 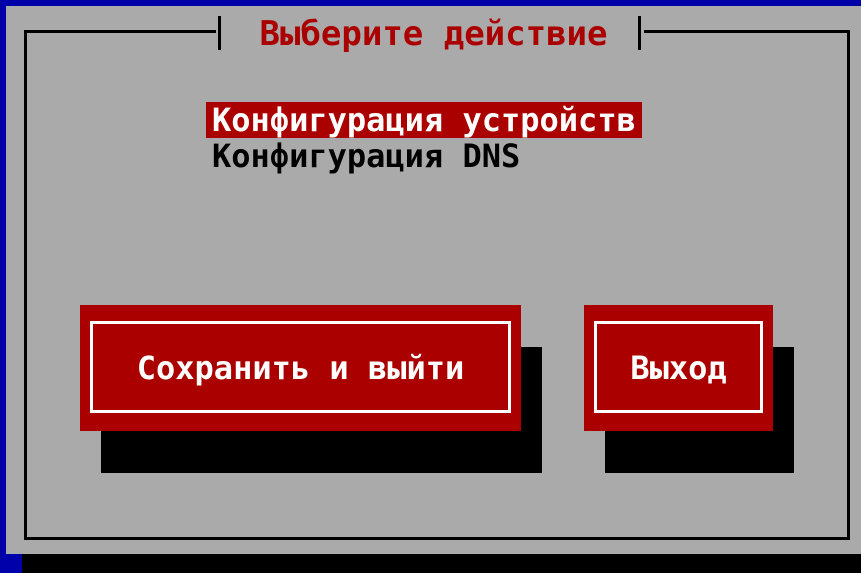 What do you see at coordinates (366, 156) in the screenshot?
I see `menu-item-dns-config: Конфигурация DNS` at bounding box center [366, 156].